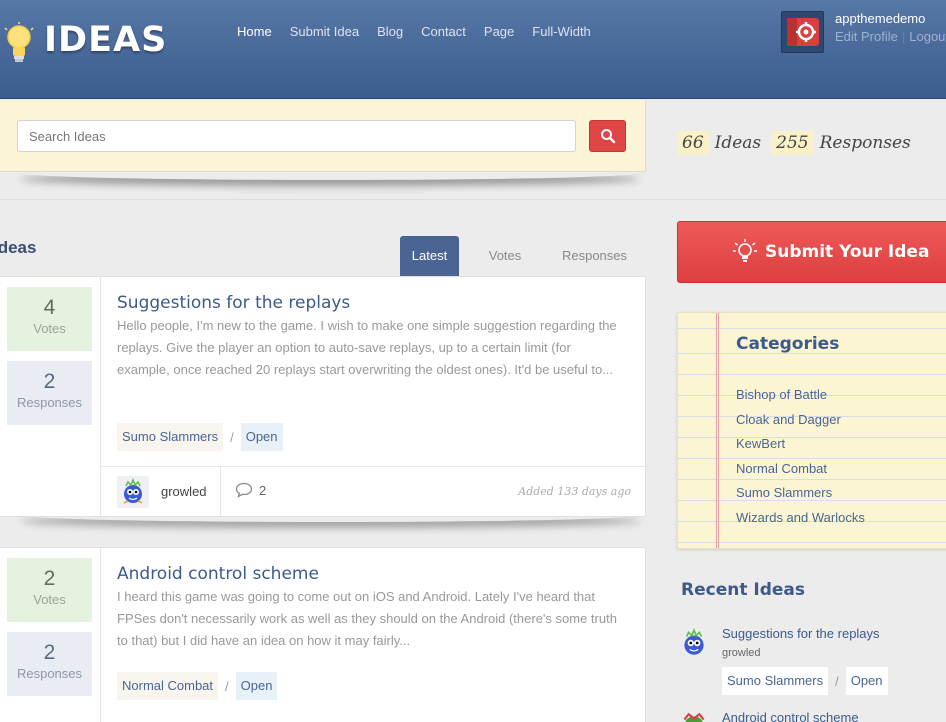 Image resolution: width=946 pixels, height=722 pixels. I want to click on responses-count: 255, so click(792, 143).